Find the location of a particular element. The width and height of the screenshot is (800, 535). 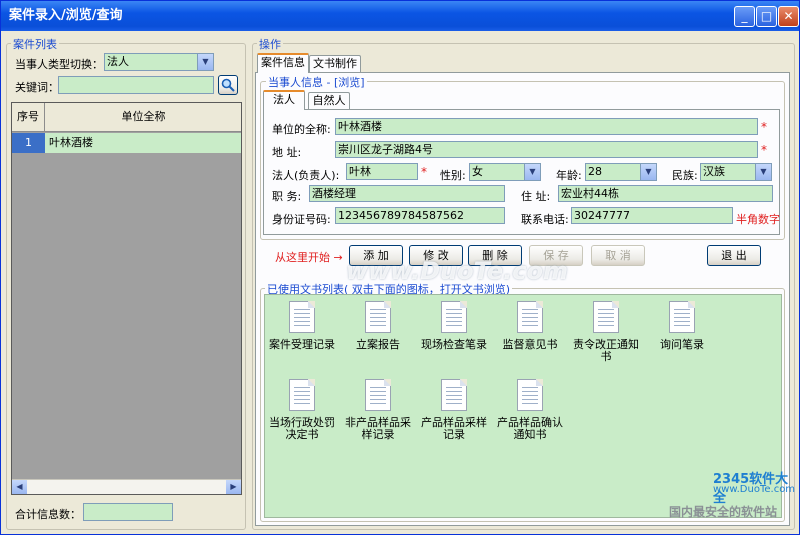

close-icon: ✕ is located at coordinates (788, 16).